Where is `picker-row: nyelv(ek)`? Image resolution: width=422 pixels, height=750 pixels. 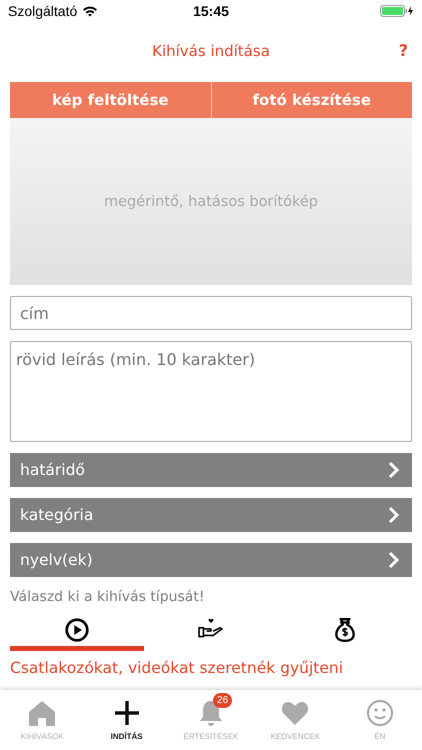
picker-row: nyelv(ek) is located at coordinates (211, 560).